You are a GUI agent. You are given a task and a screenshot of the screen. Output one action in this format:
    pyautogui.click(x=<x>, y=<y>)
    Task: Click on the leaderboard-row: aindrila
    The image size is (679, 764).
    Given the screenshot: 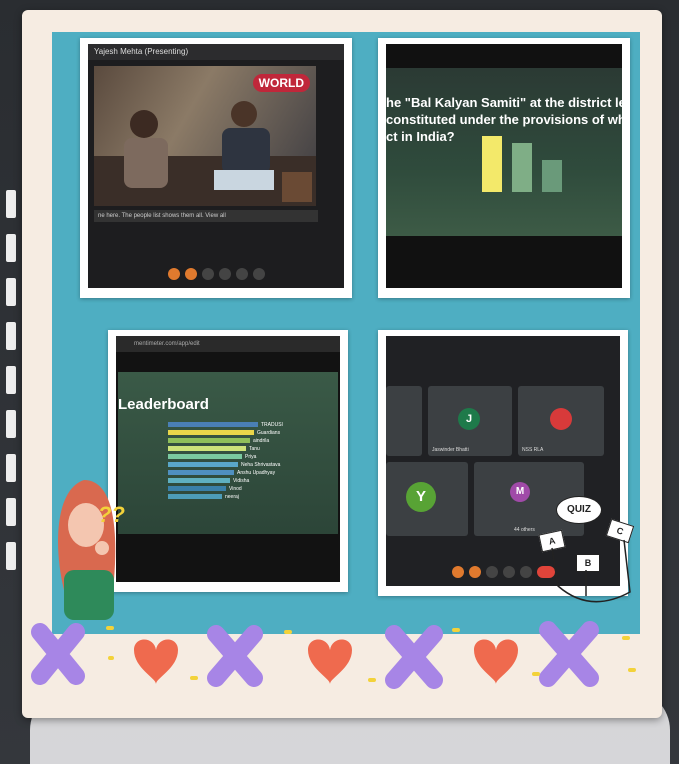 What is the action you would take?
    pyautogui.click(x=218, y=441)
    